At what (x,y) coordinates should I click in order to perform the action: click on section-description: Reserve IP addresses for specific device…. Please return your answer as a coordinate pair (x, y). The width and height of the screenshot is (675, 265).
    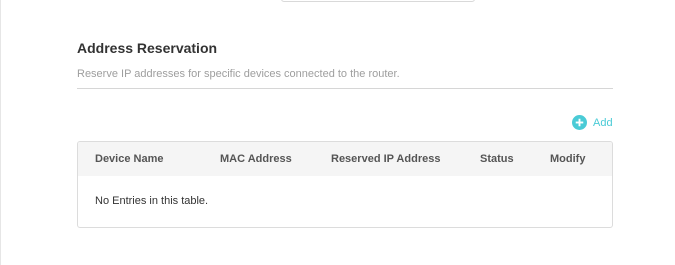
    Looking at the image, I should click on (238, 74).